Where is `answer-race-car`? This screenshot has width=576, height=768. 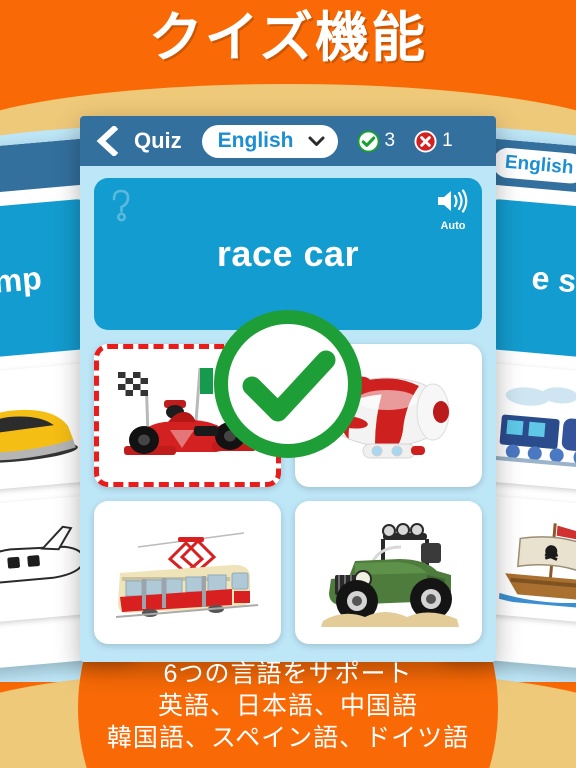 answer-race-car is located at coordinates (187, 415).